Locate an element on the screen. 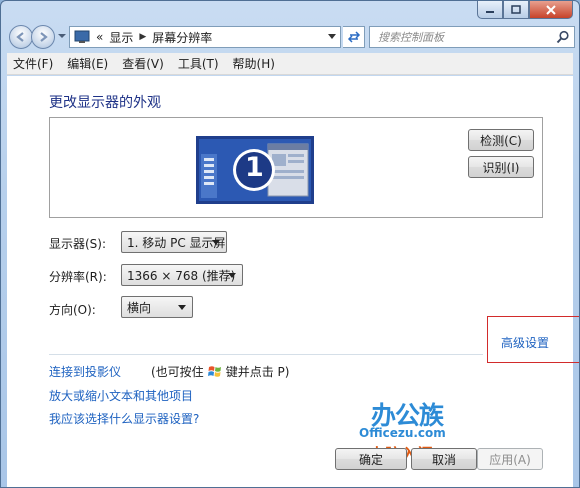  minimize-icon is located at coordinates (490, 11).